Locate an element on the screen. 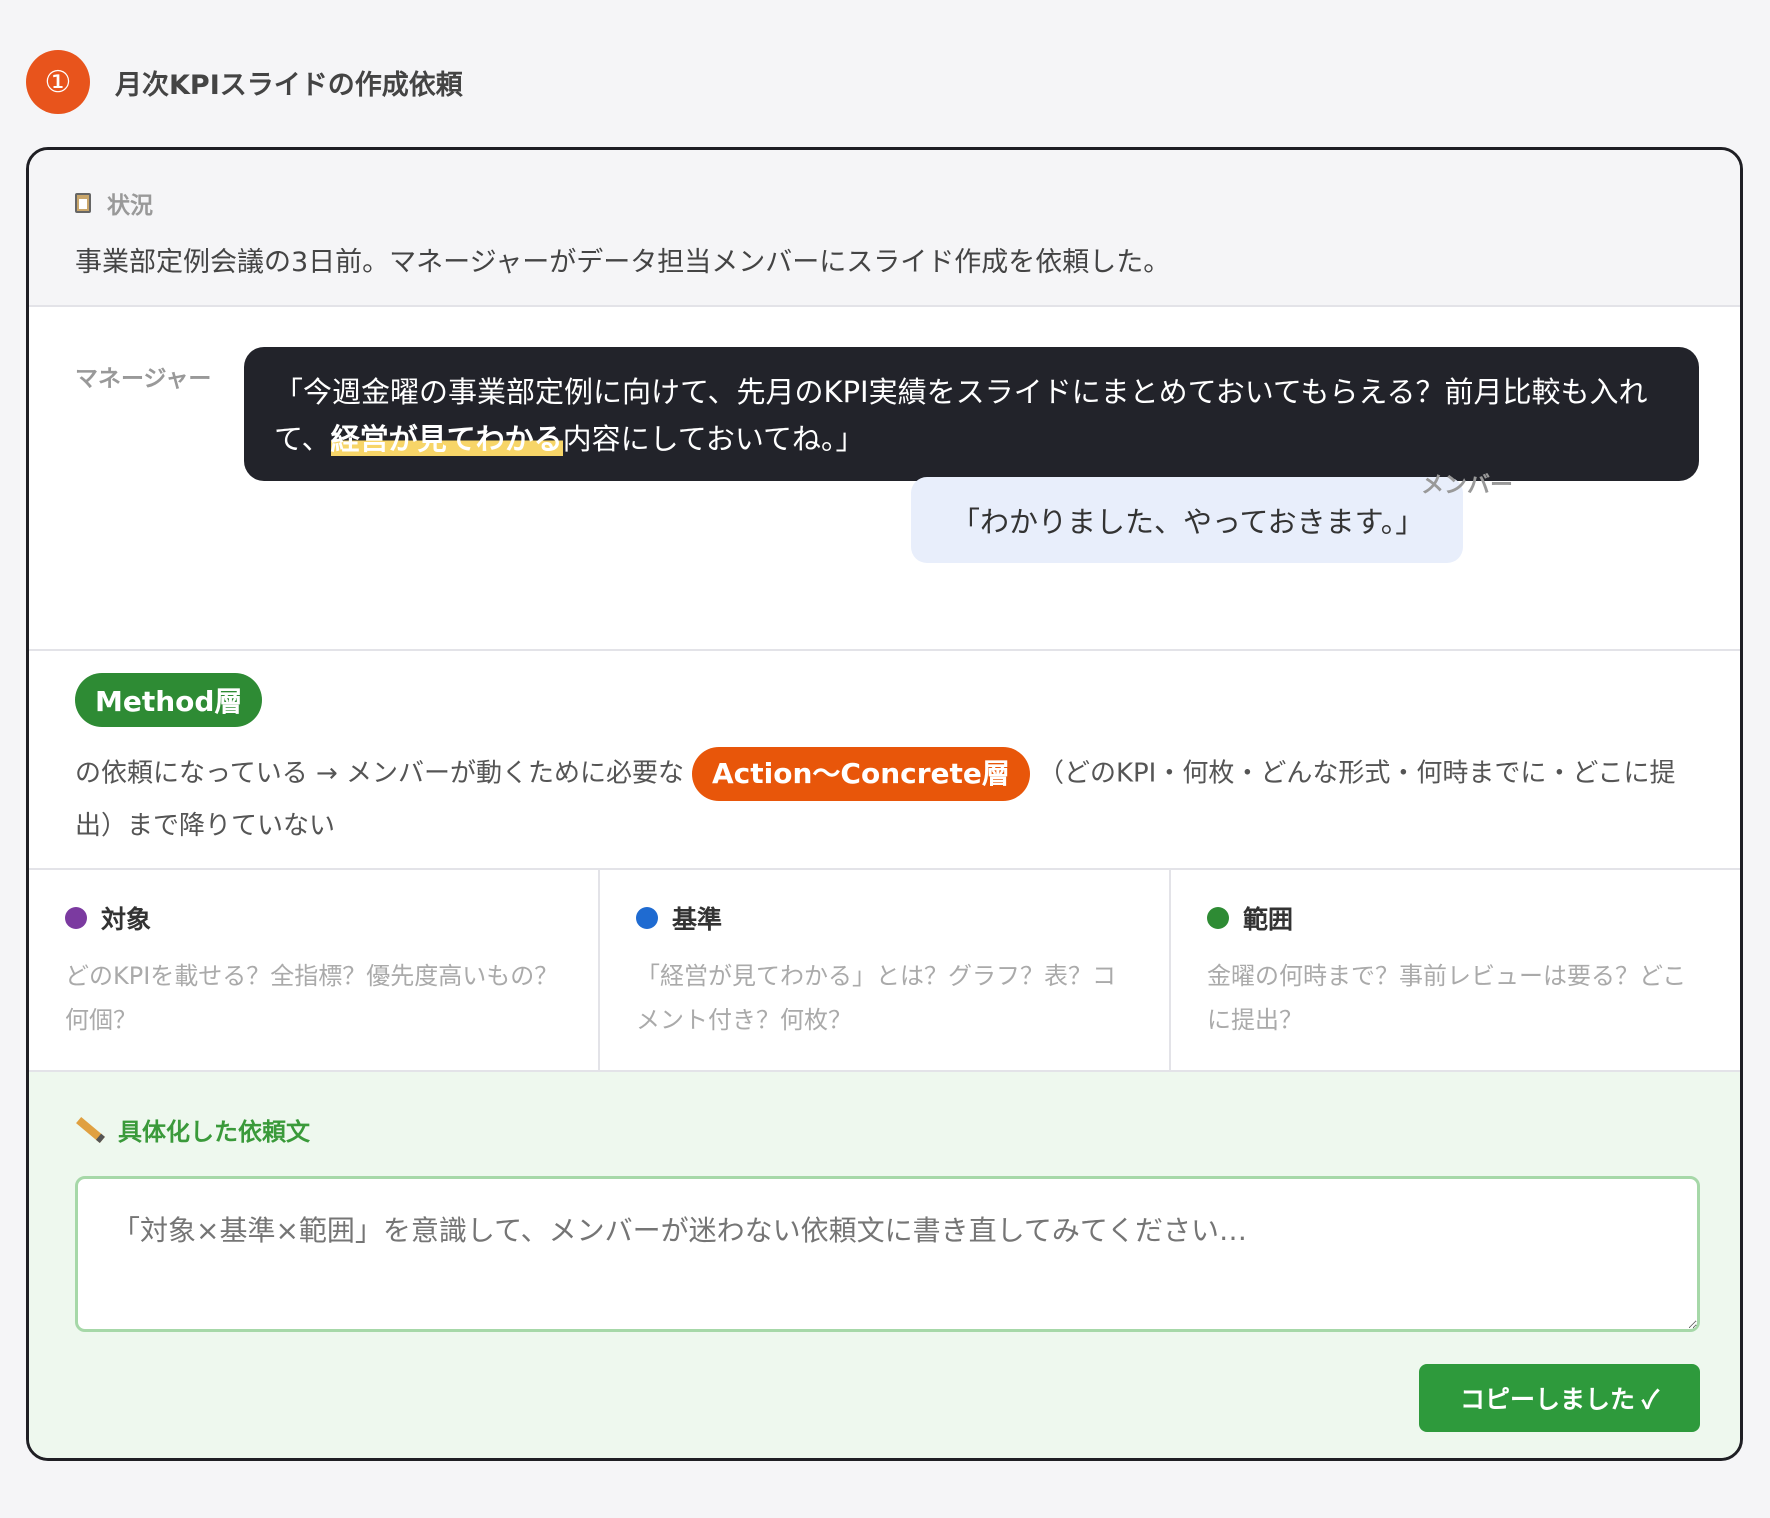  criteria-title: 対象 is located at coordinates (126, 919).